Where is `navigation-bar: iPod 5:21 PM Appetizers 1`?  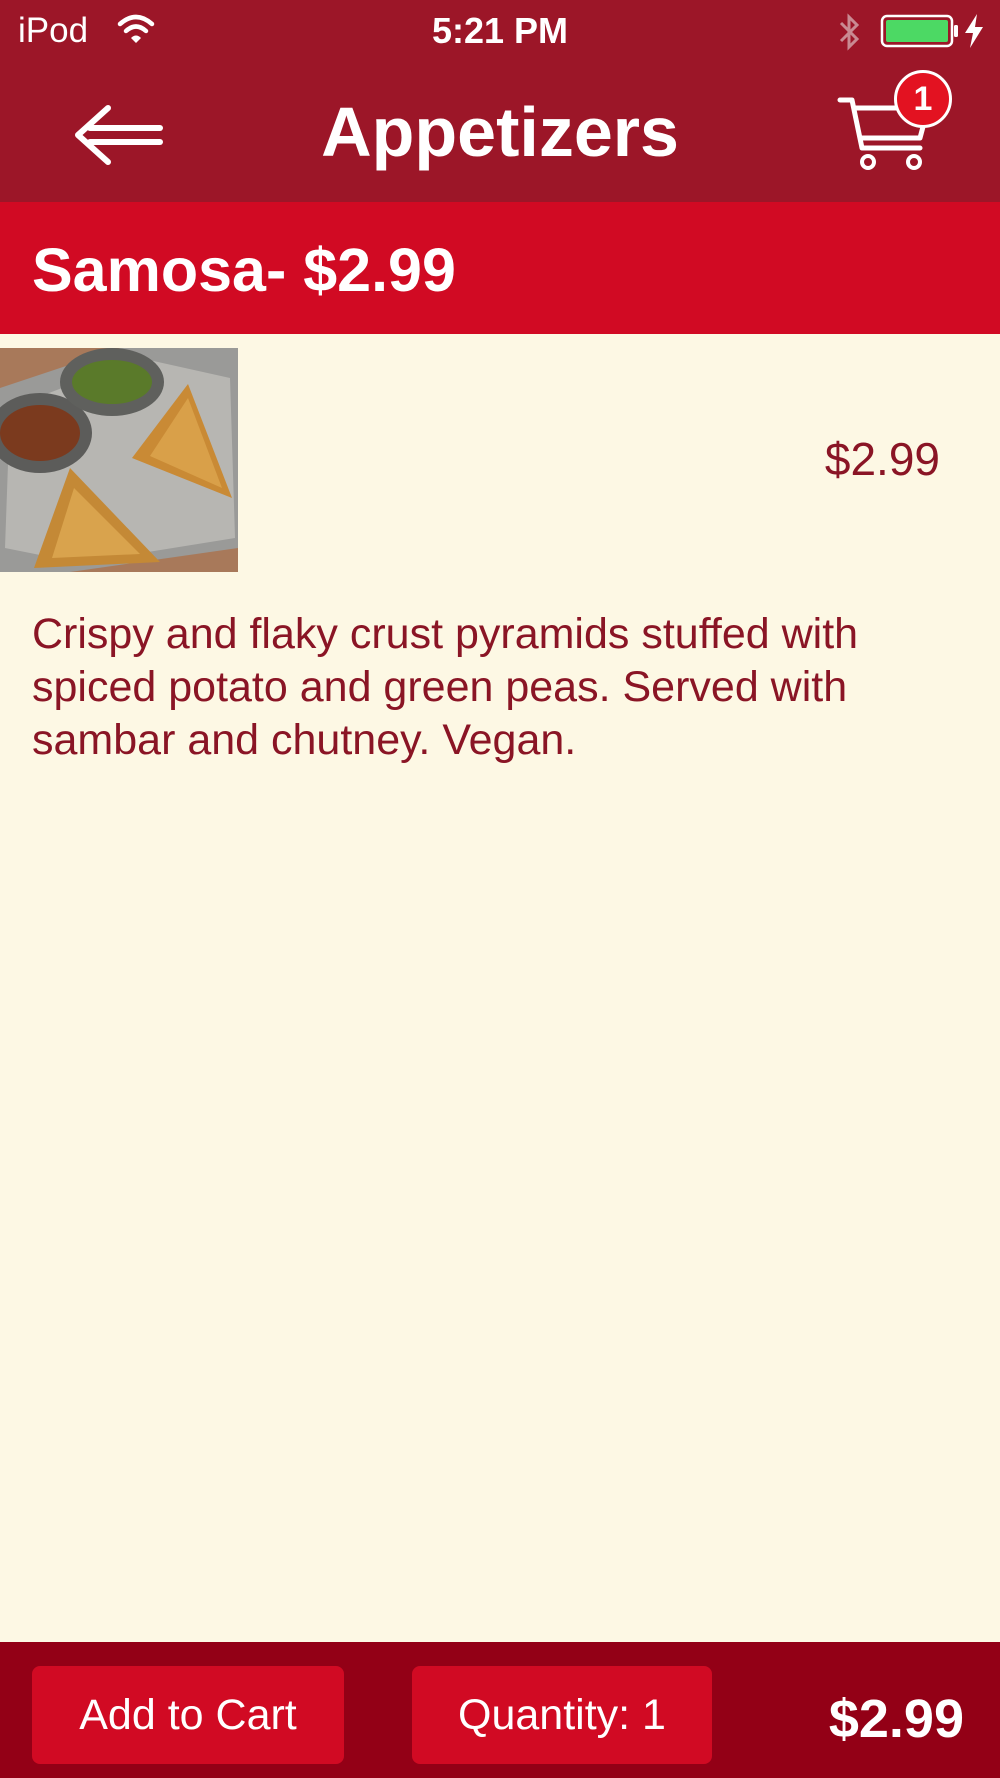
navigation-bar: iPod 5:21 PM Appetizers 1 is located at coordinates (500, 101).